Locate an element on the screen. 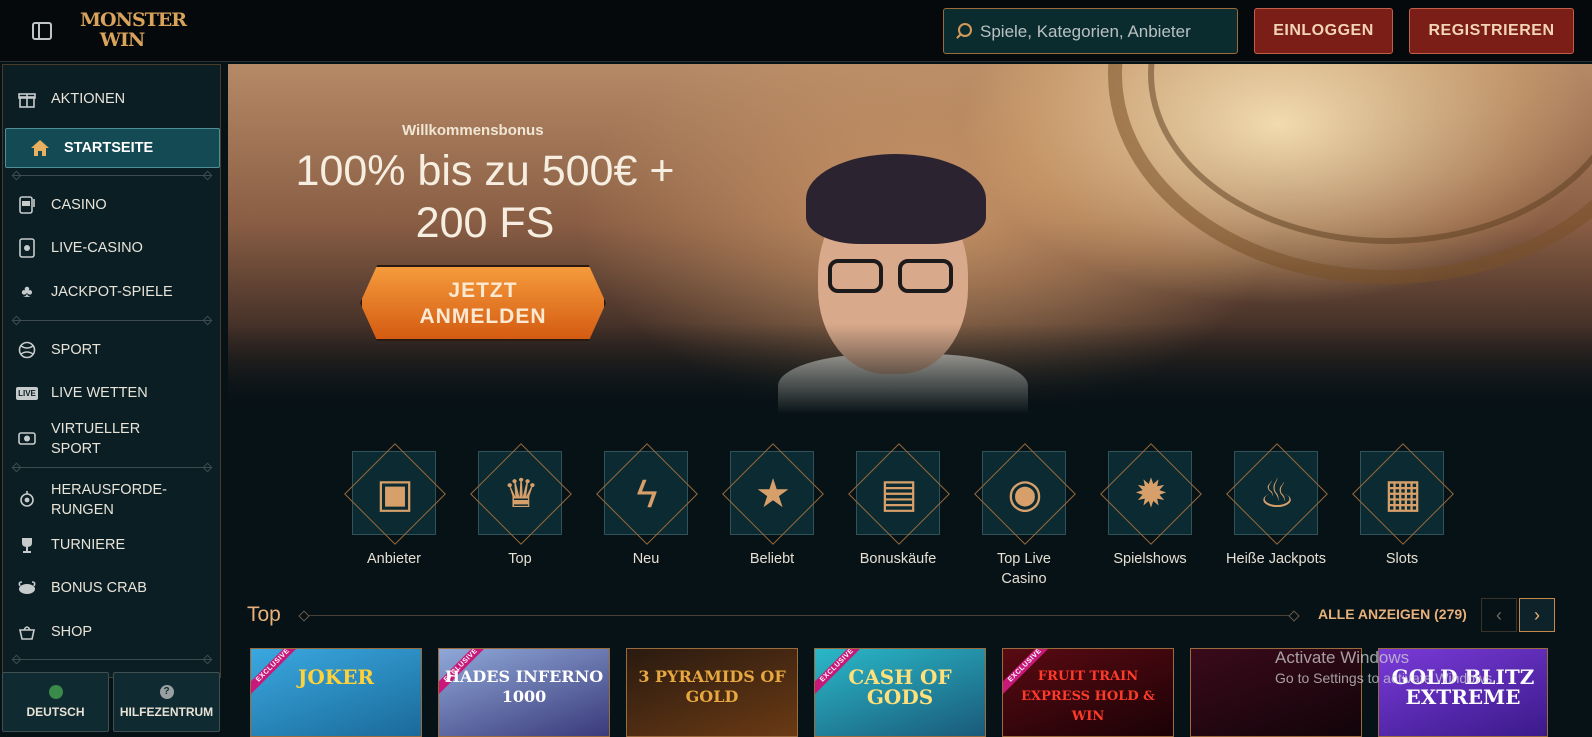 Image resolution: width=1592 pixels, height=737 pixels. sidebar-item-label: HERAUSFORDE-RUNGEN is located at coordinates (109, 500).